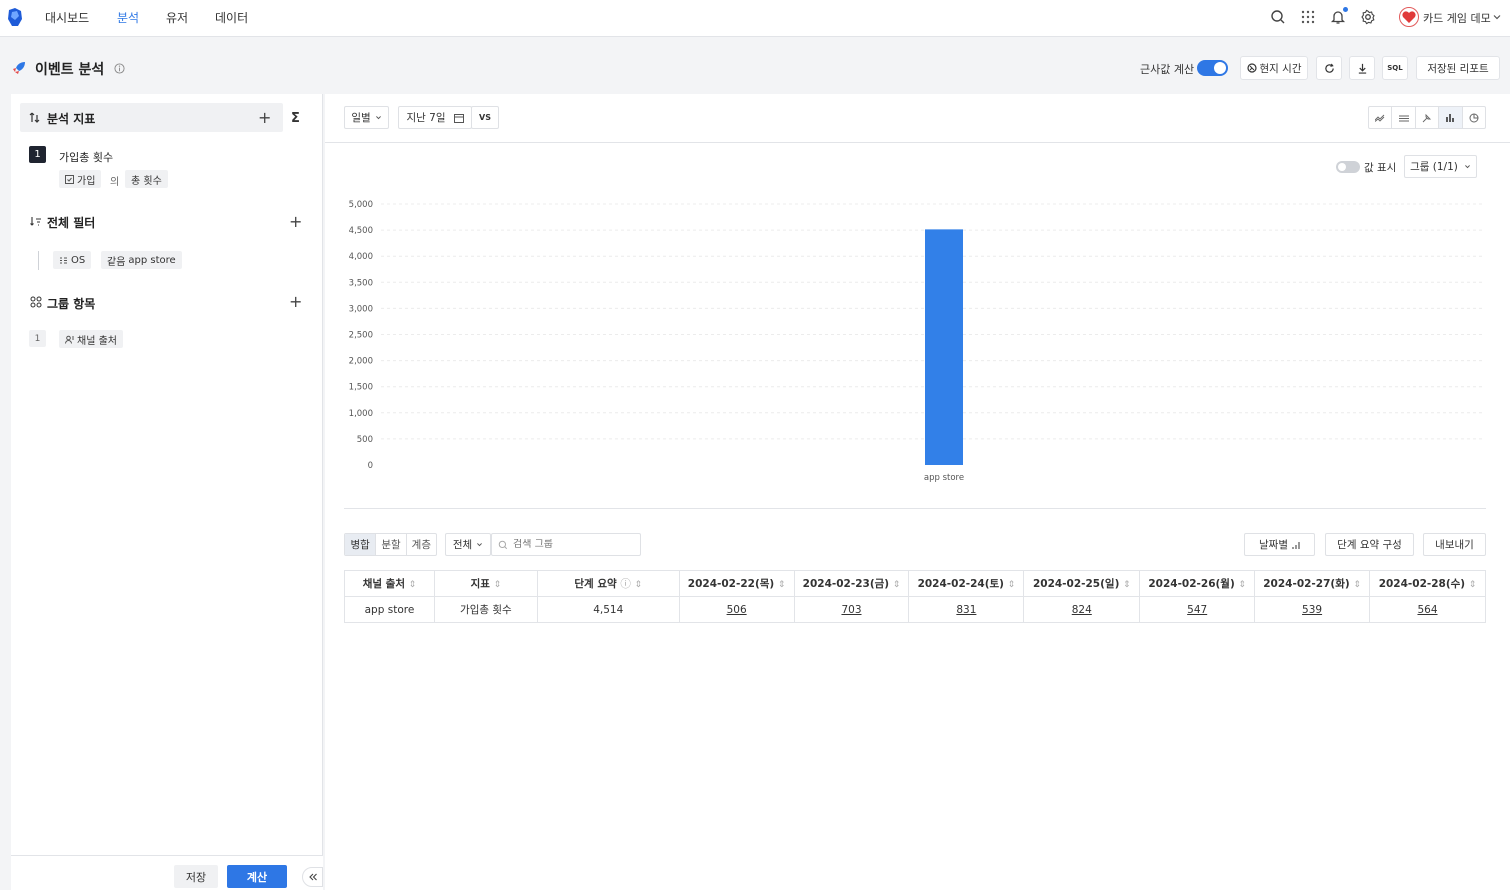 The height and width of the screenshot is (890, 1510). I want to click on table-cell-link: 506, so click(736, 609).